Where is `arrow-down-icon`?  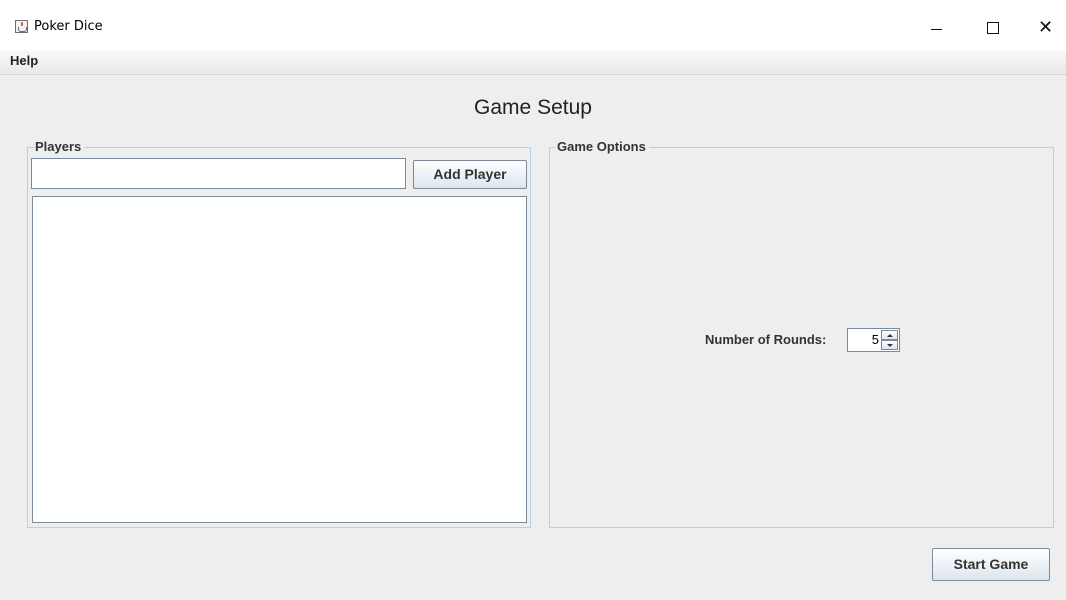 arrow-down-icon is located at coordinates (890, 345).